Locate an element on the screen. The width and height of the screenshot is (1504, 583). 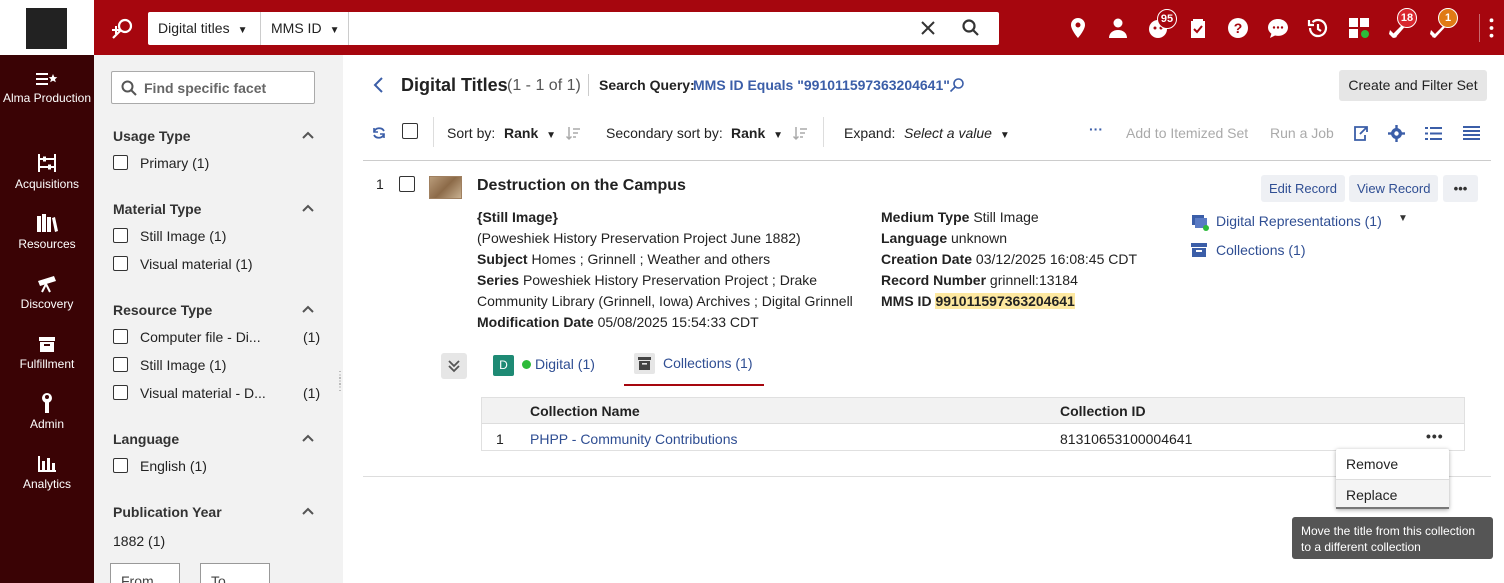
create-filter-set-button: Create and Filter Set is located at coordinates (1413, 85).